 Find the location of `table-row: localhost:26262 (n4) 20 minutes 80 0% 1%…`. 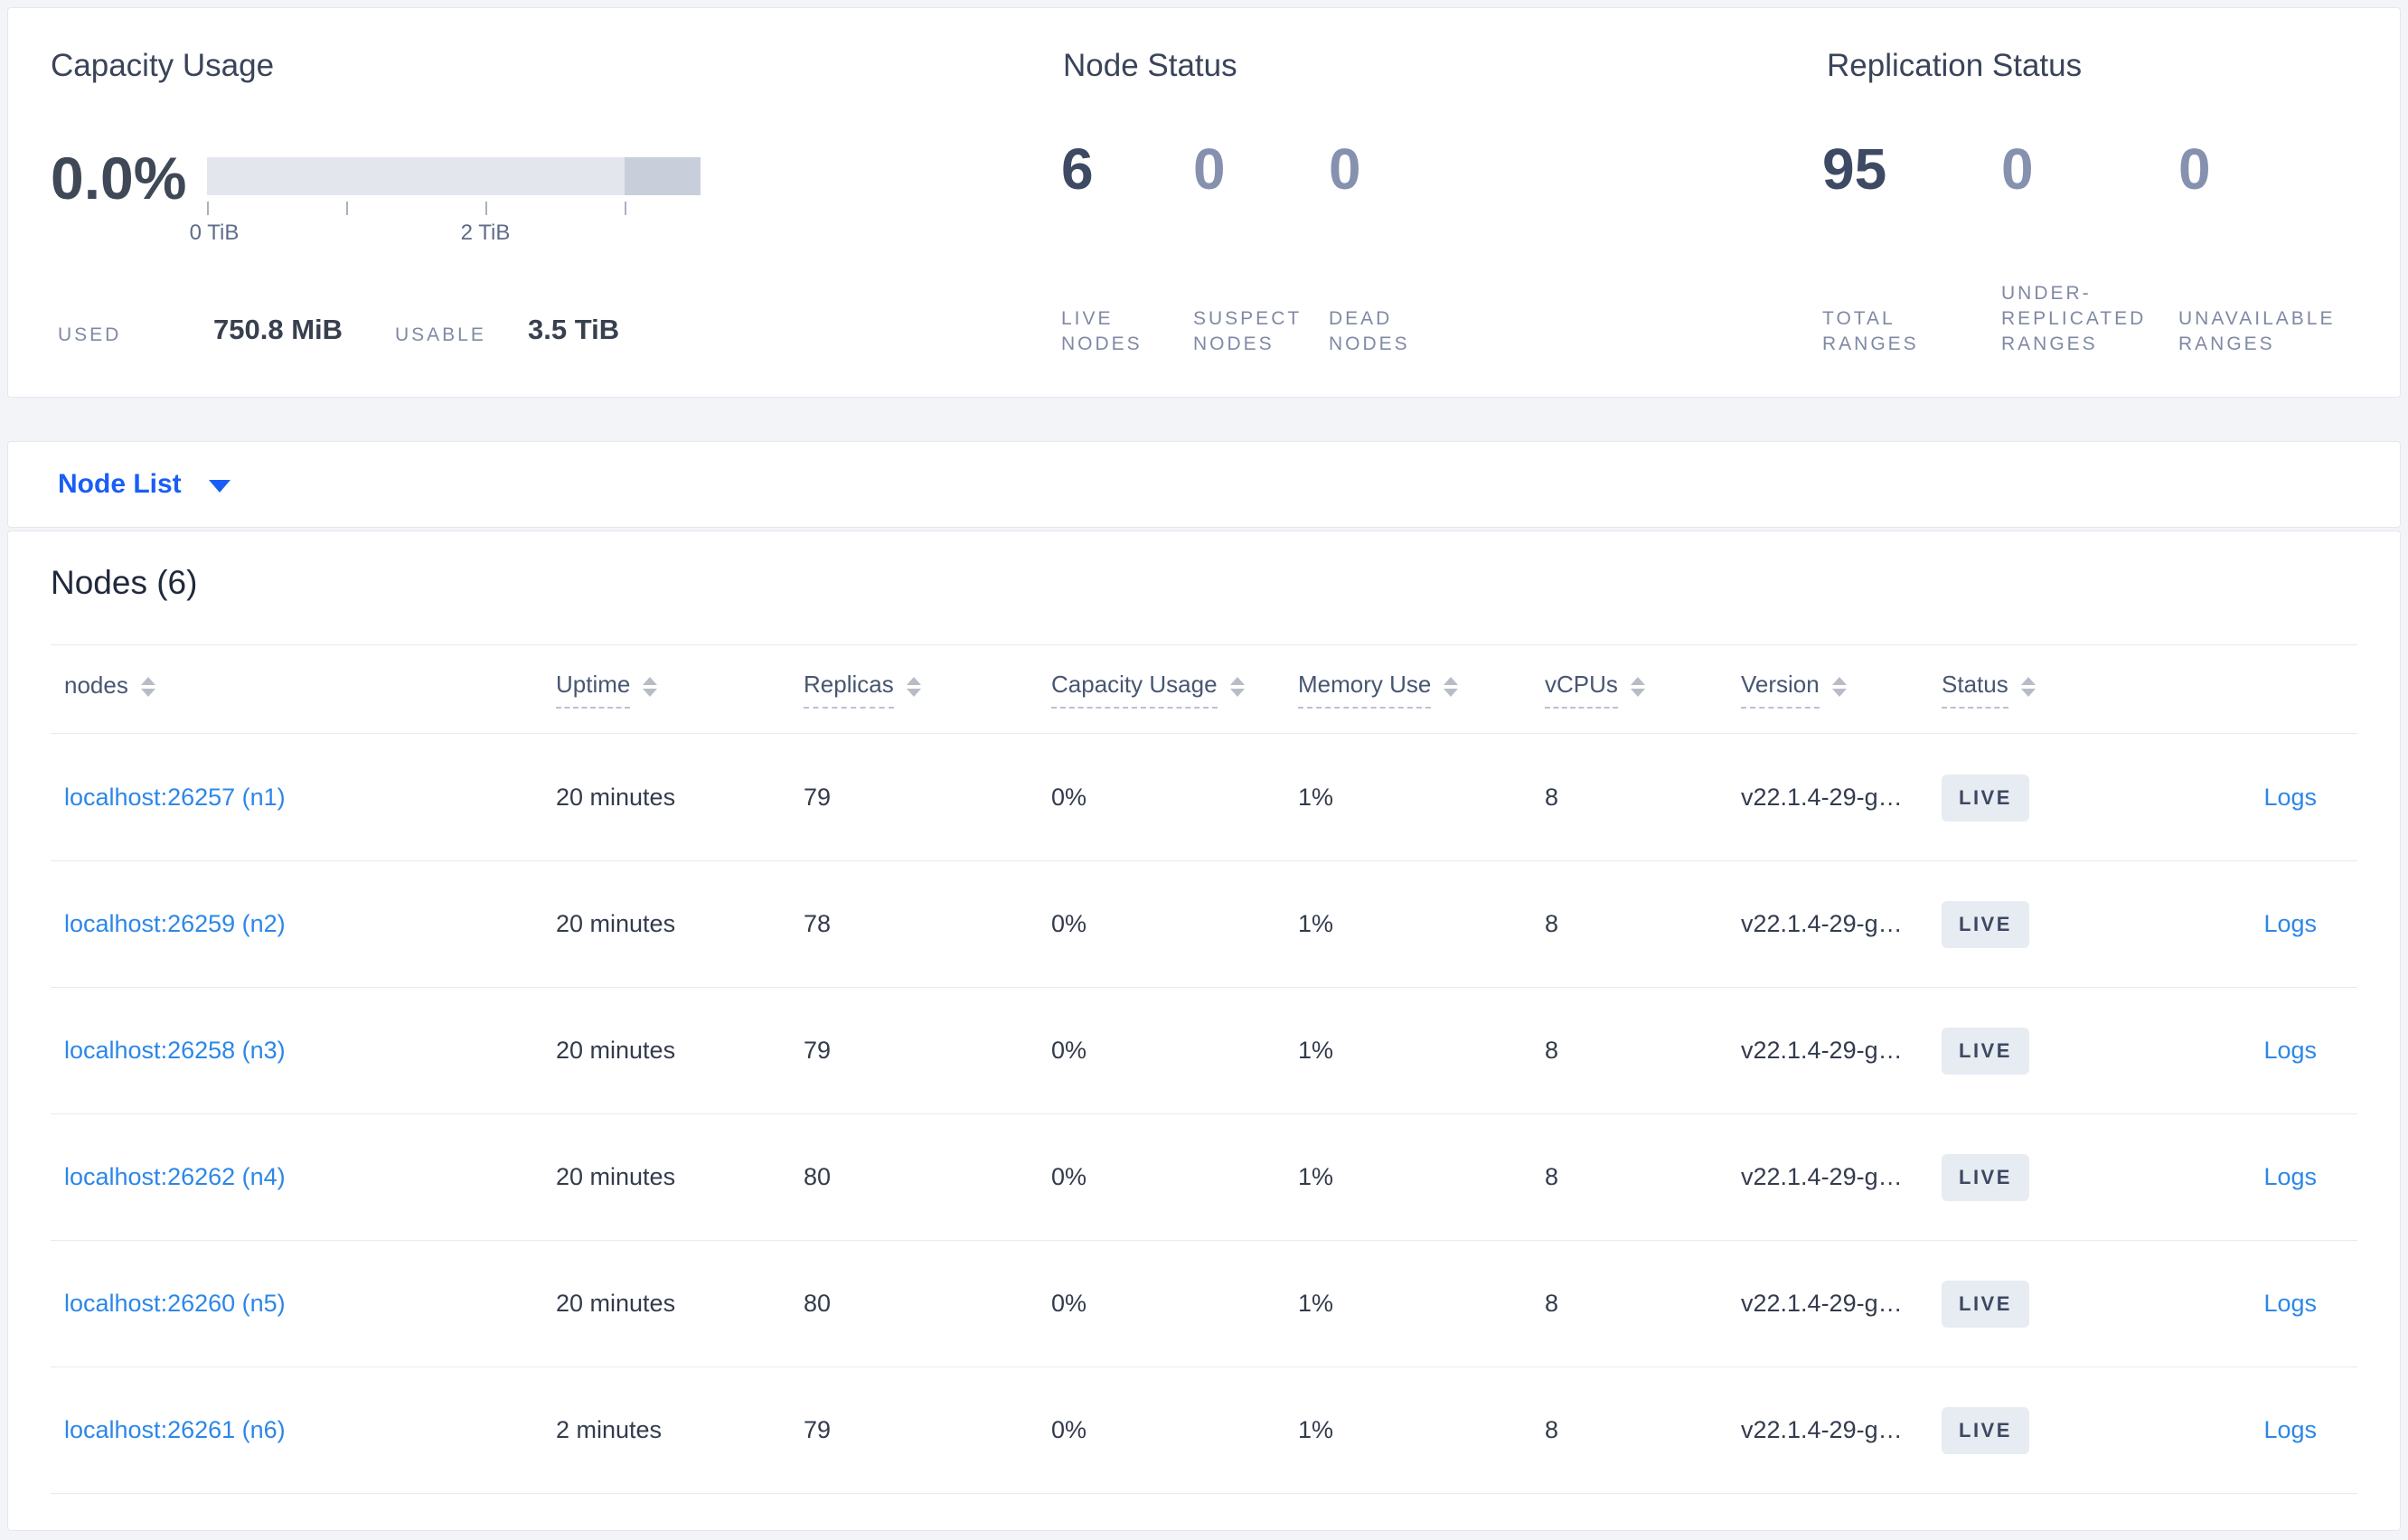

table-row: localhost:26262 (n4) 20 minutes 80 0% 1%… is located at coordinates (1204, 1177).